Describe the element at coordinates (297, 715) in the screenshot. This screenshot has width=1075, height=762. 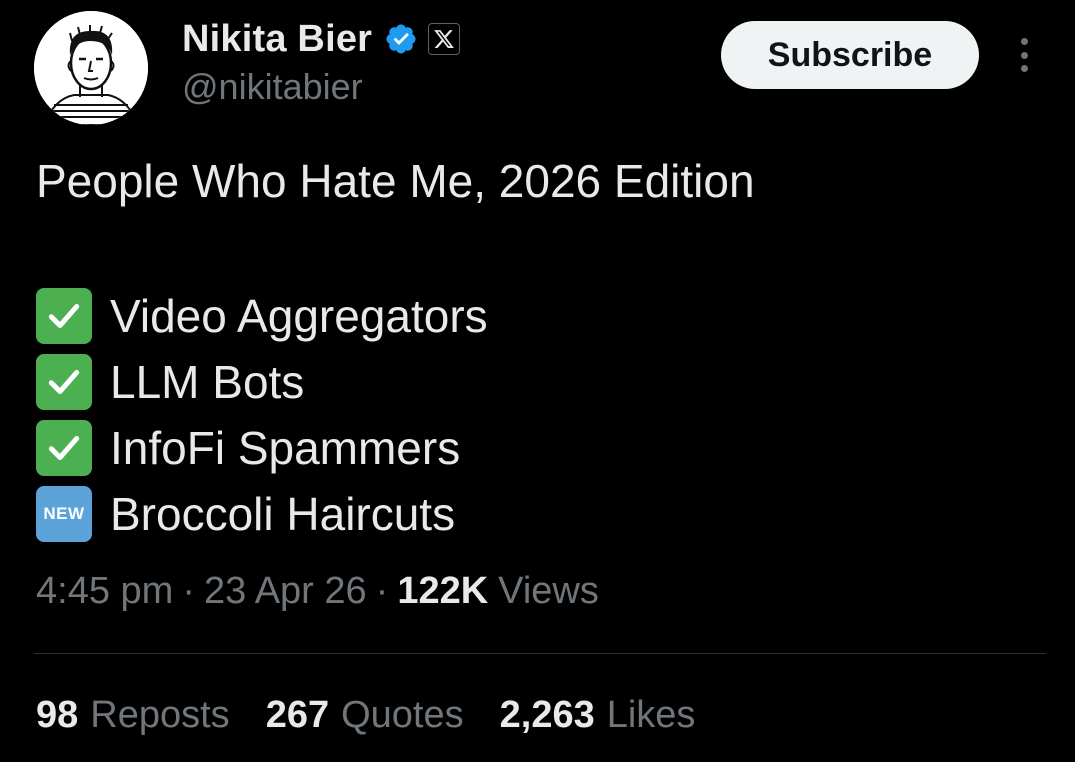
I see `quotes-count: 267` at that location.